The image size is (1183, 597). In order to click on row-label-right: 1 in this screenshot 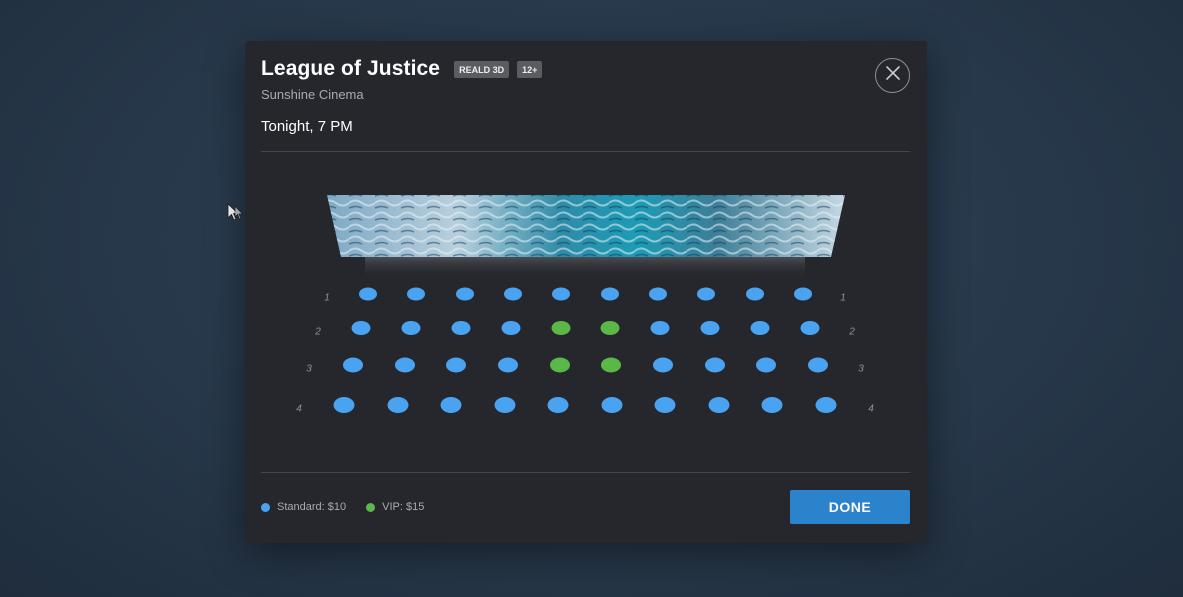, I will do `click(843, 298)`.